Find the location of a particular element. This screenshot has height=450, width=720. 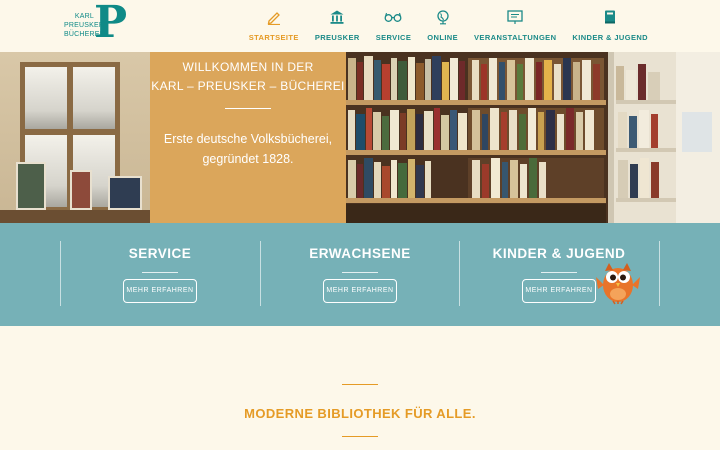

logo-letter: P is located at coordinates (111, 24).